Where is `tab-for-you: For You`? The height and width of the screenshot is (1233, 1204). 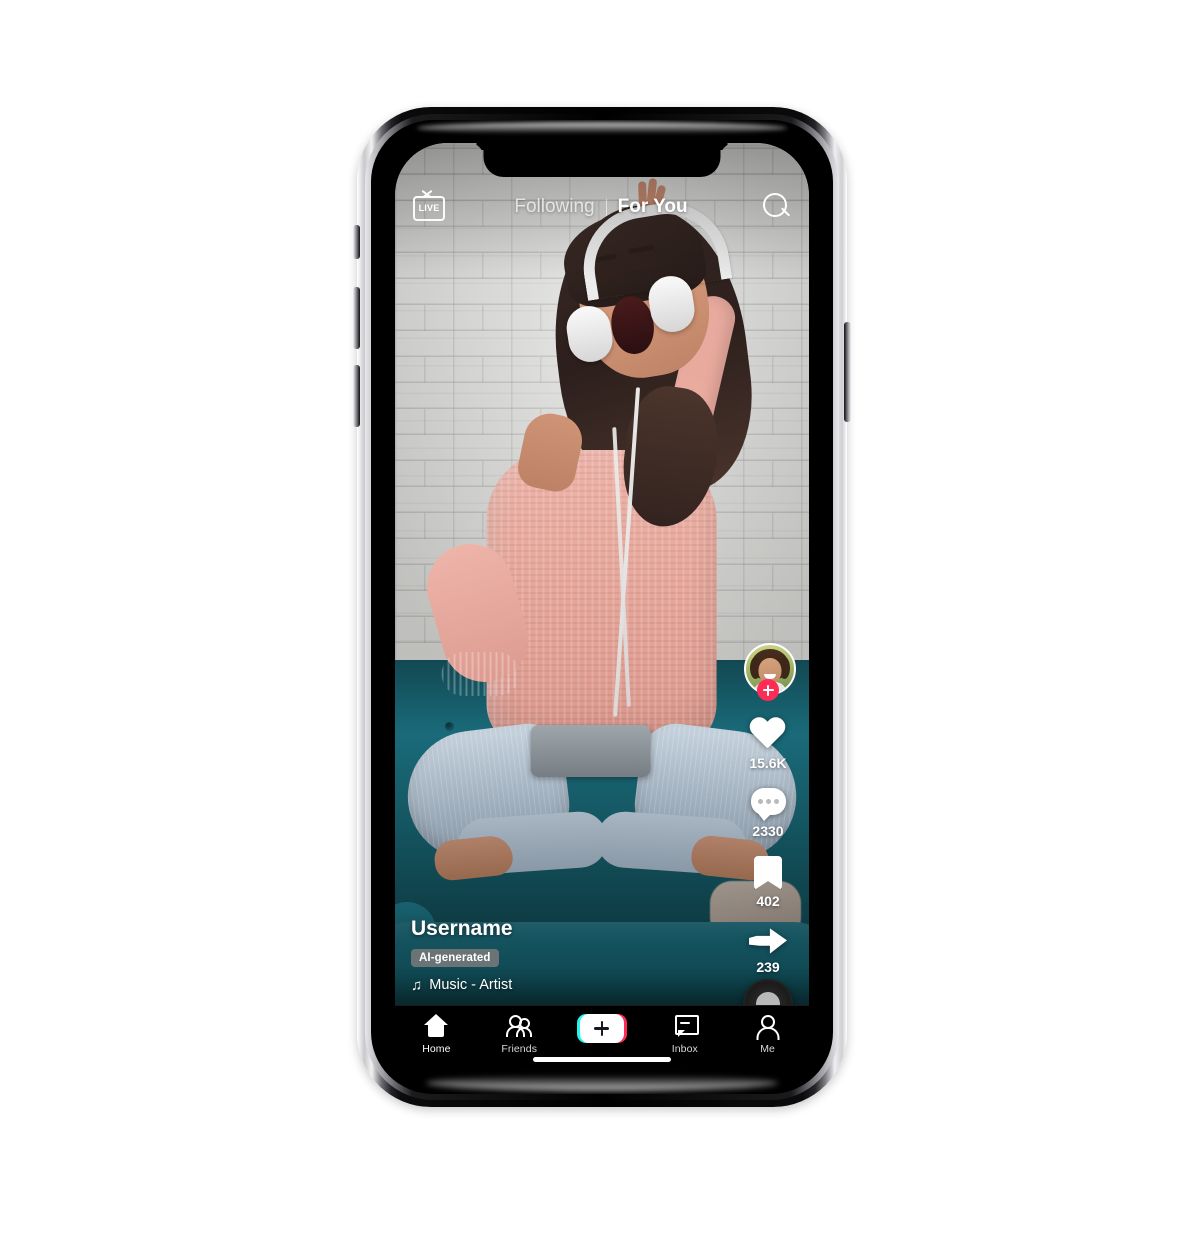
tab-for-you: For You is located at coordinates (653, 207).